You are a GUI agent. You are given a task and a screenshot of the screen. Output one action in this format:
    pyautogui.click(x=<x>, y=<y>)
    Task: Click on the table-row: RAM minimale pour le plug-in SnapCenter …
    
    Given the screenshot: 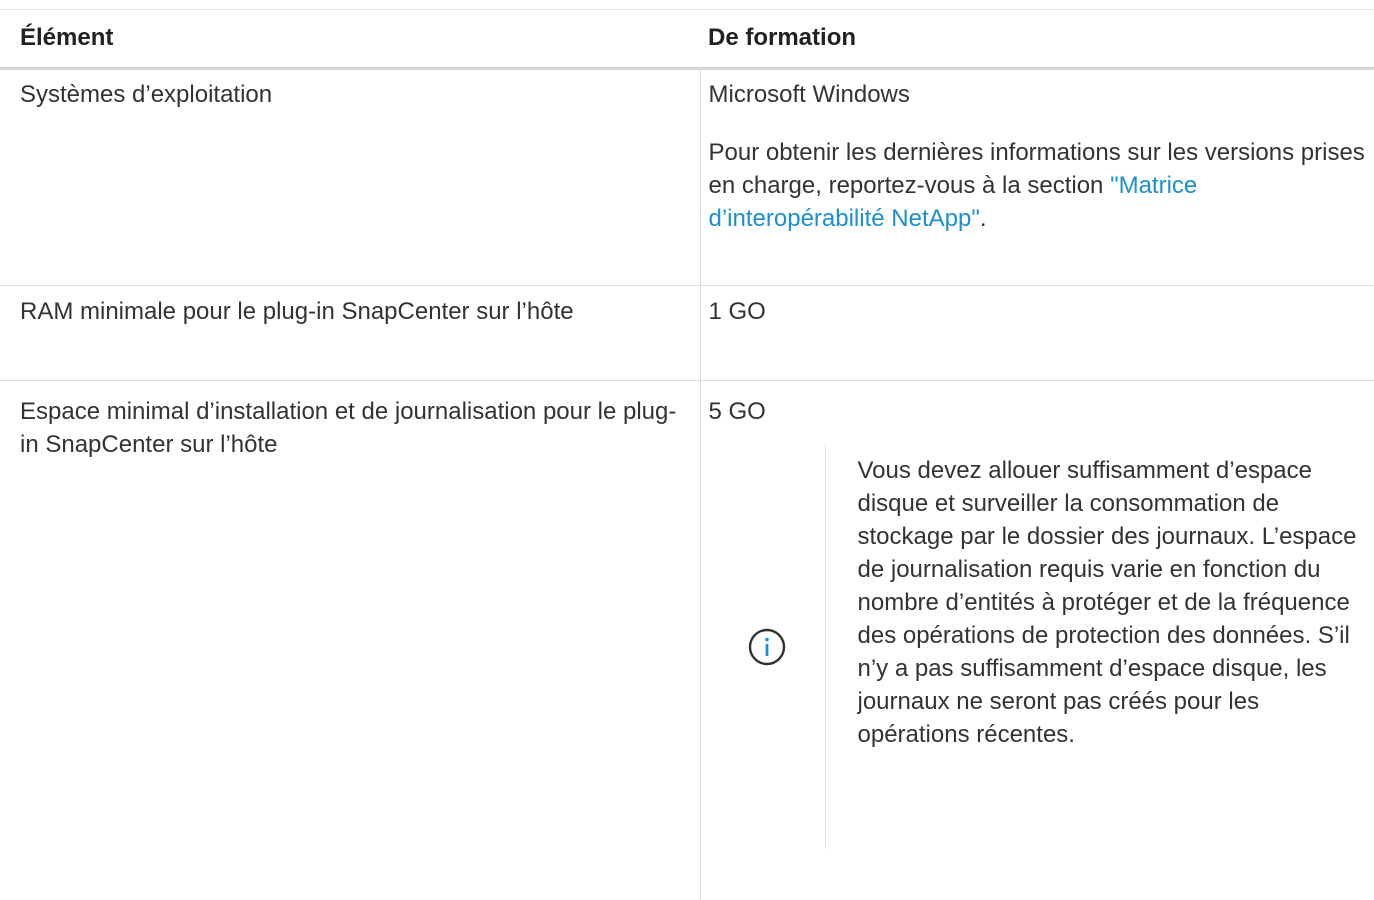 What is the action you would take?
    pyautogui.click(x=687, y=333)
    